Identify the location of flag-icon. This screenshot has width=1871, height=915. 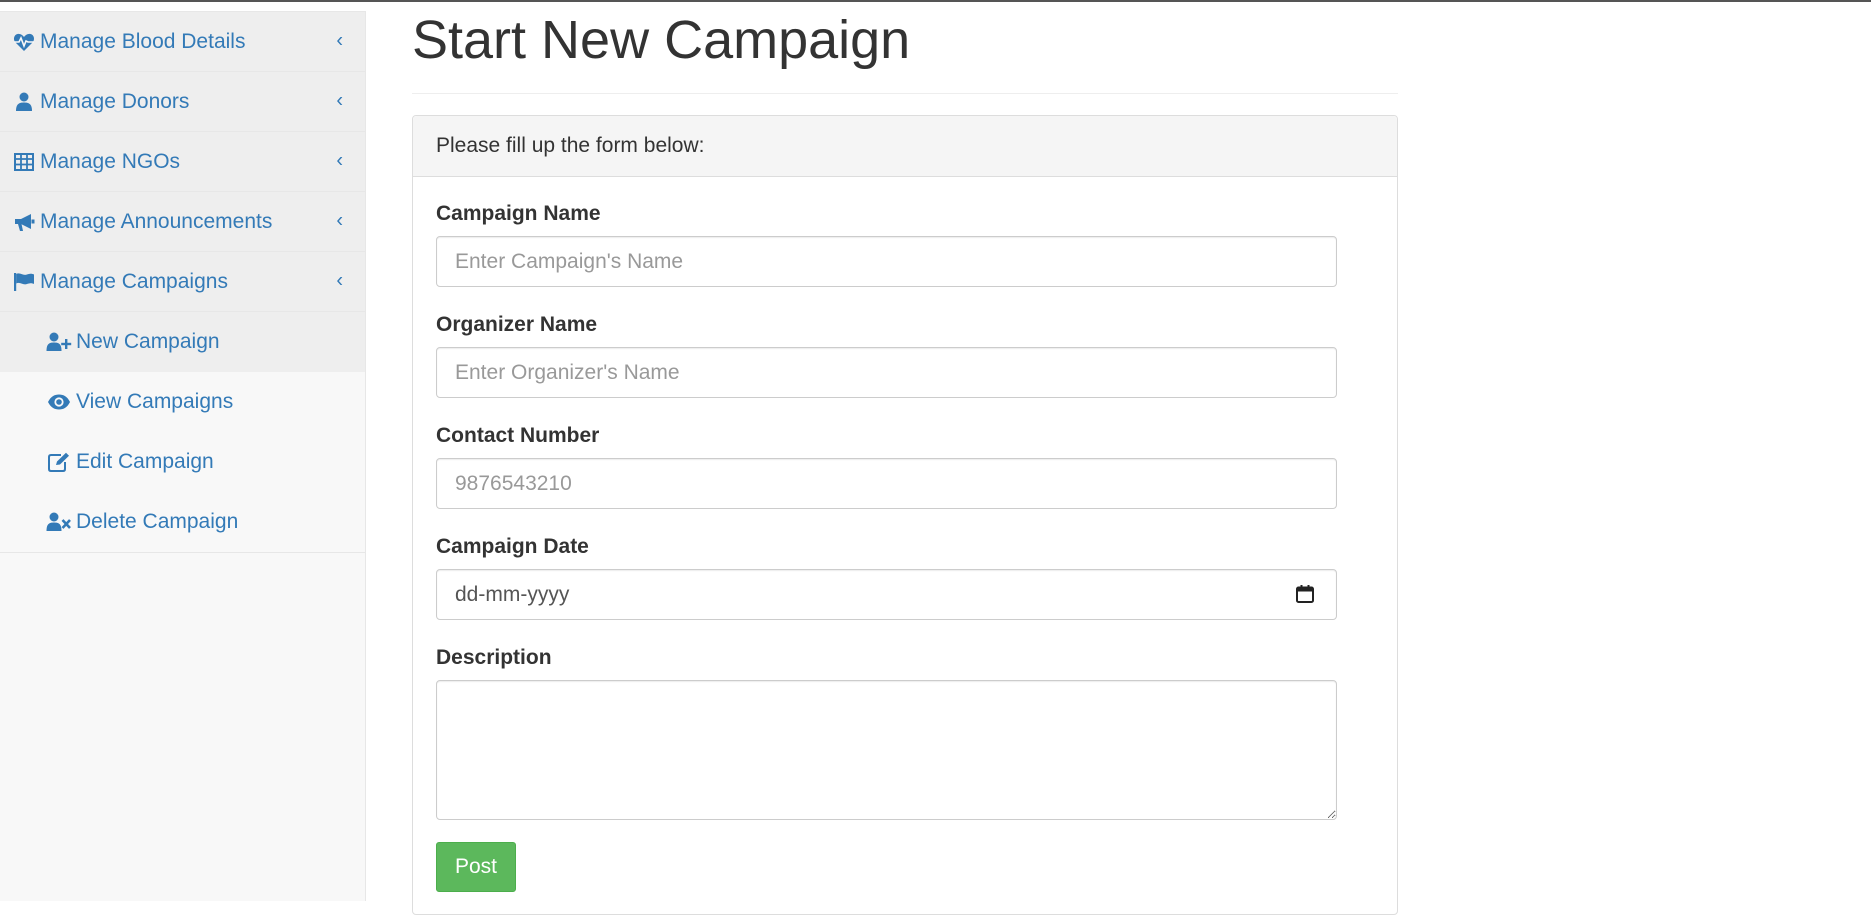
(24, 282).